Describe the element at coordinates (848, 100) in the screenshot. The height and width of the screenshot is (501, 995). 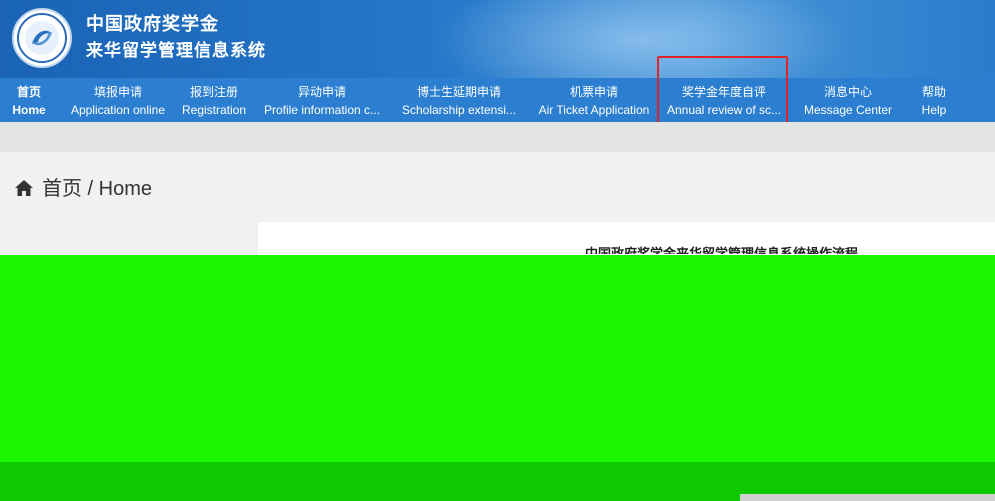
I see `nav-message-center: 消息中心 Message Center` at that location.